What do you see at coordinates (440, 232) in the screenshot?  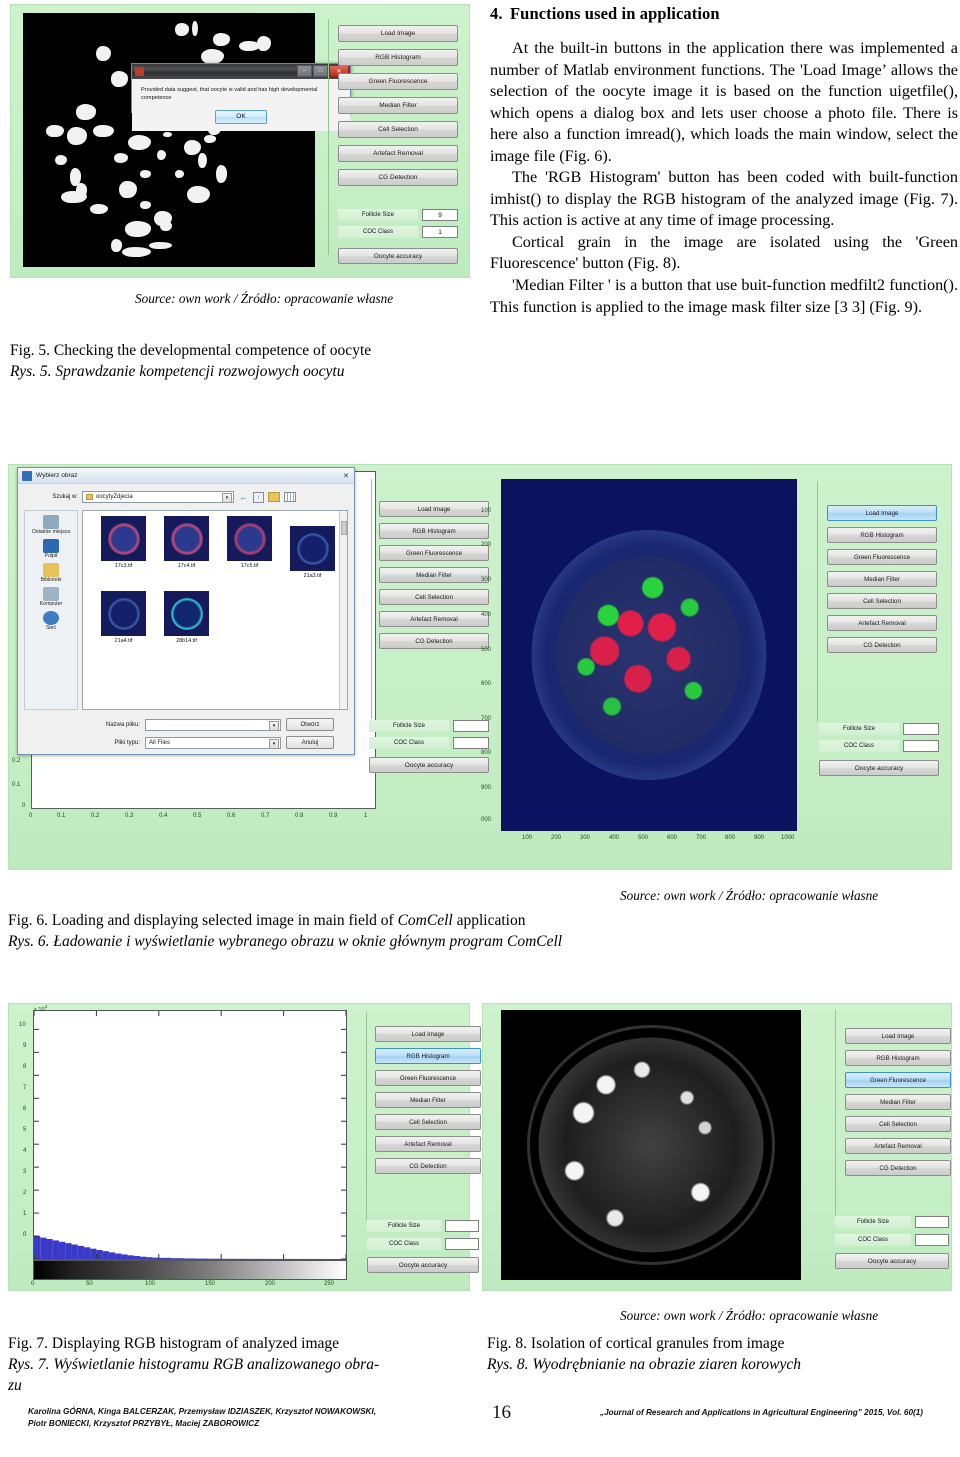 I see `coc-class-field: 1` at bounding box center [440, 232].